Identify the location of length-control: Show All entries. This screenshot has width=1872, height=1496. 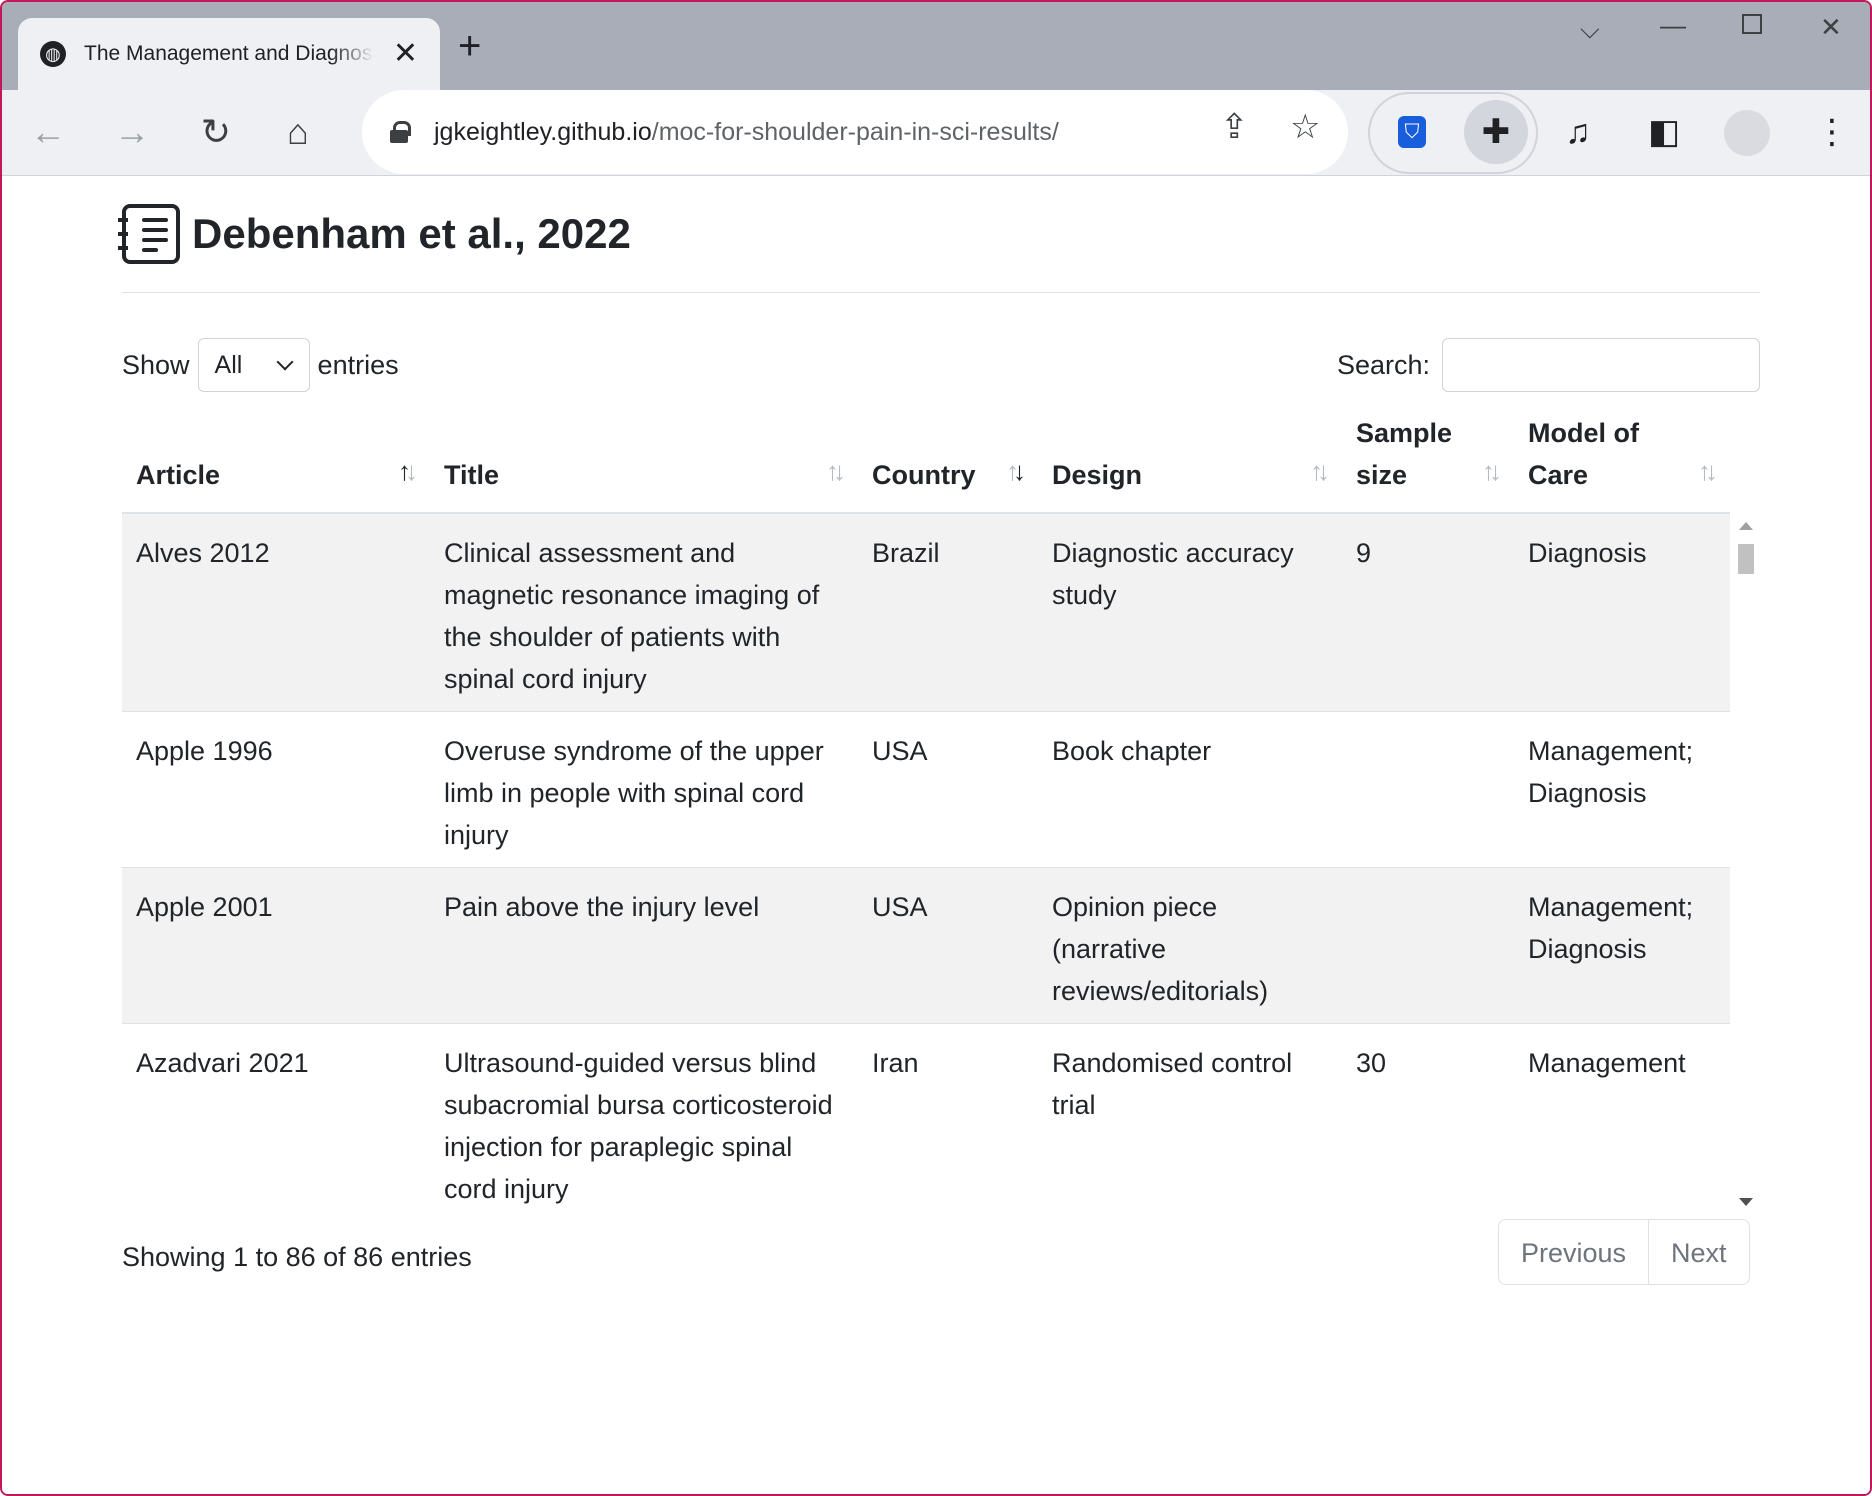
(260, 365).